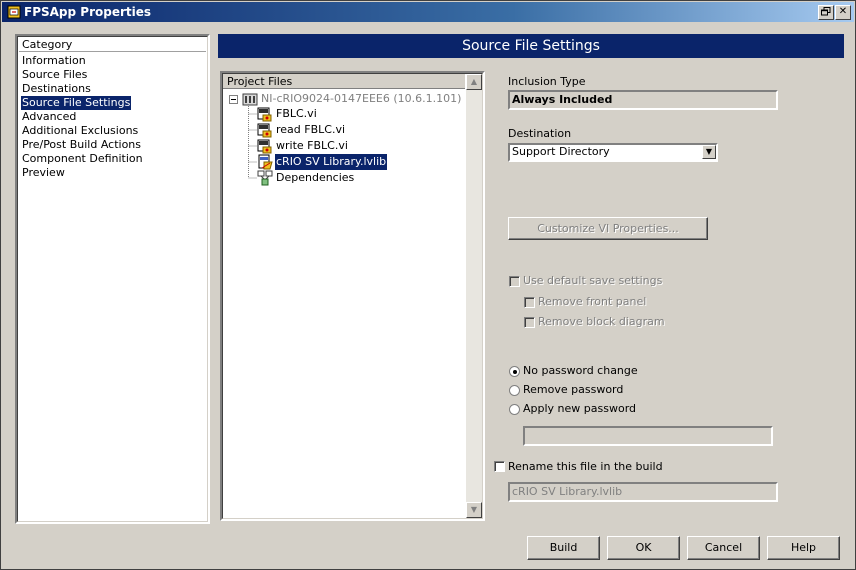  I want to click on title-bar: FPSApp Properties ✕, so click(428, 12).